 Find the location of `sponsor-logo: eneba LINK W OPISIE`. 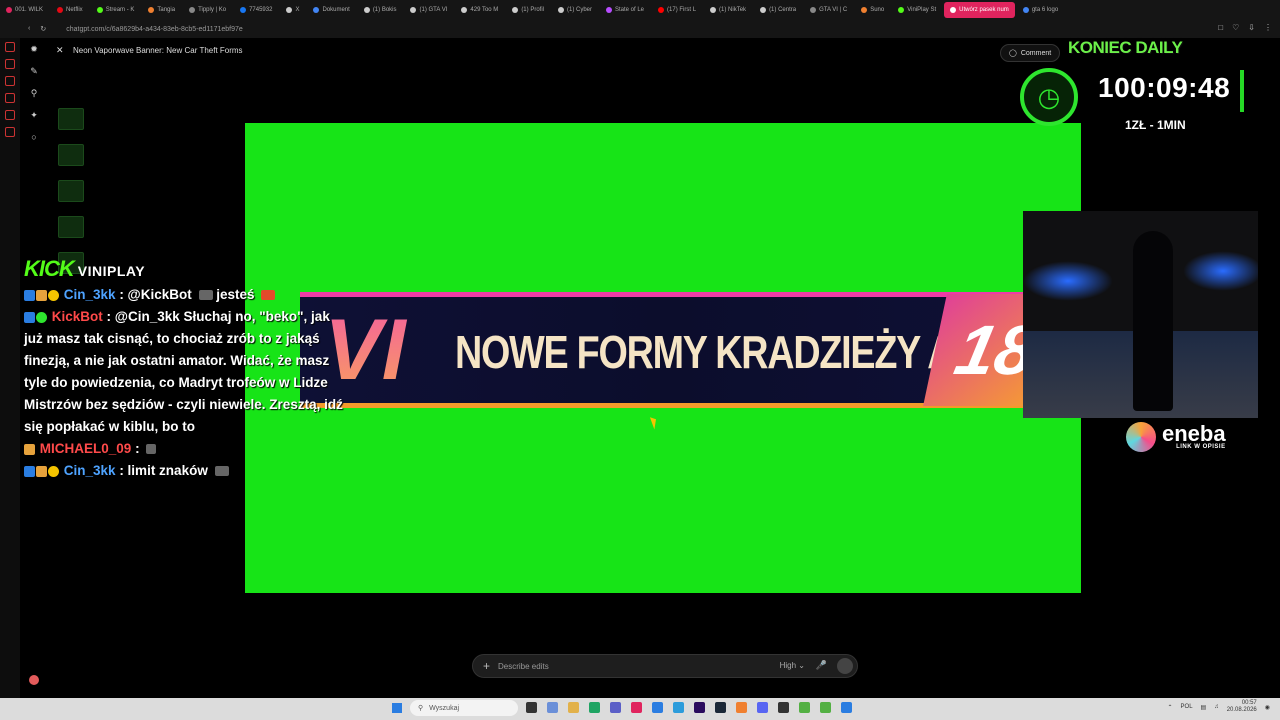

sponsor-logo: eneba LINK W OPISIE is located at coordinates (1176, 437).